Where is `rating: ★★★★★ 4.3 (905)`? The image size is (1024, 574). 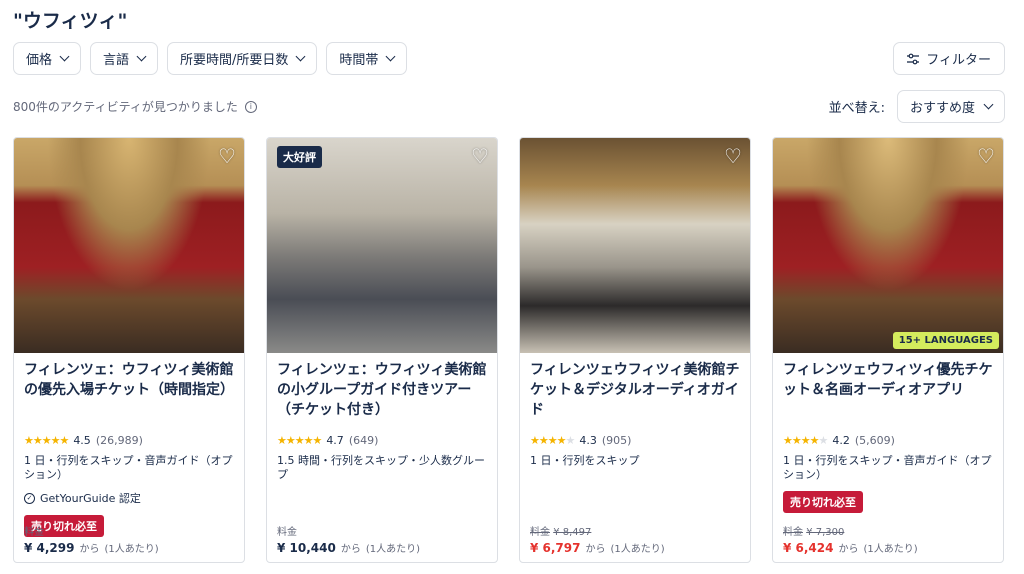 rating: ★★★★★ 4.3 (905) is located at coordinates (635, 440).